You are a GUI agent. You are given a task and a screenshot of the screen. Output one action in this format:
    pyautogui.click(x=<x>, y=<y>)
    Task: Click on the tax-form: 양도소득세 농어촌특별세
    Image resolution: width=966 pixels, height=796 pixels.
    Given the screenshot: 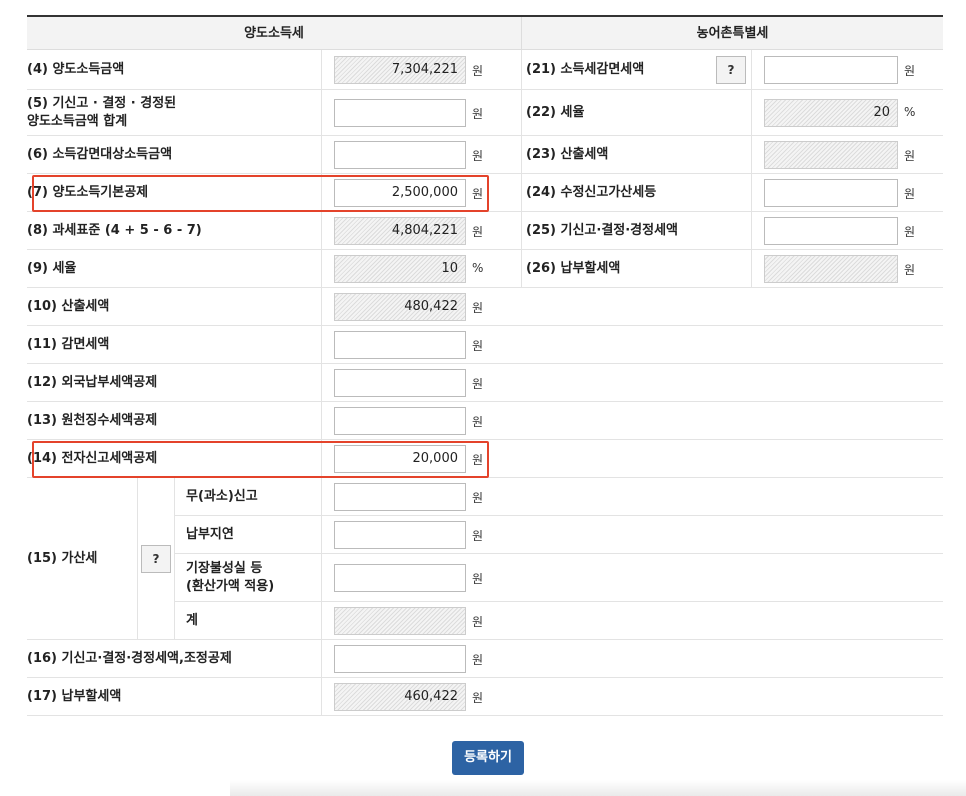 What is the action you would take?
    pyautogui.click(x=485, y=32)
    